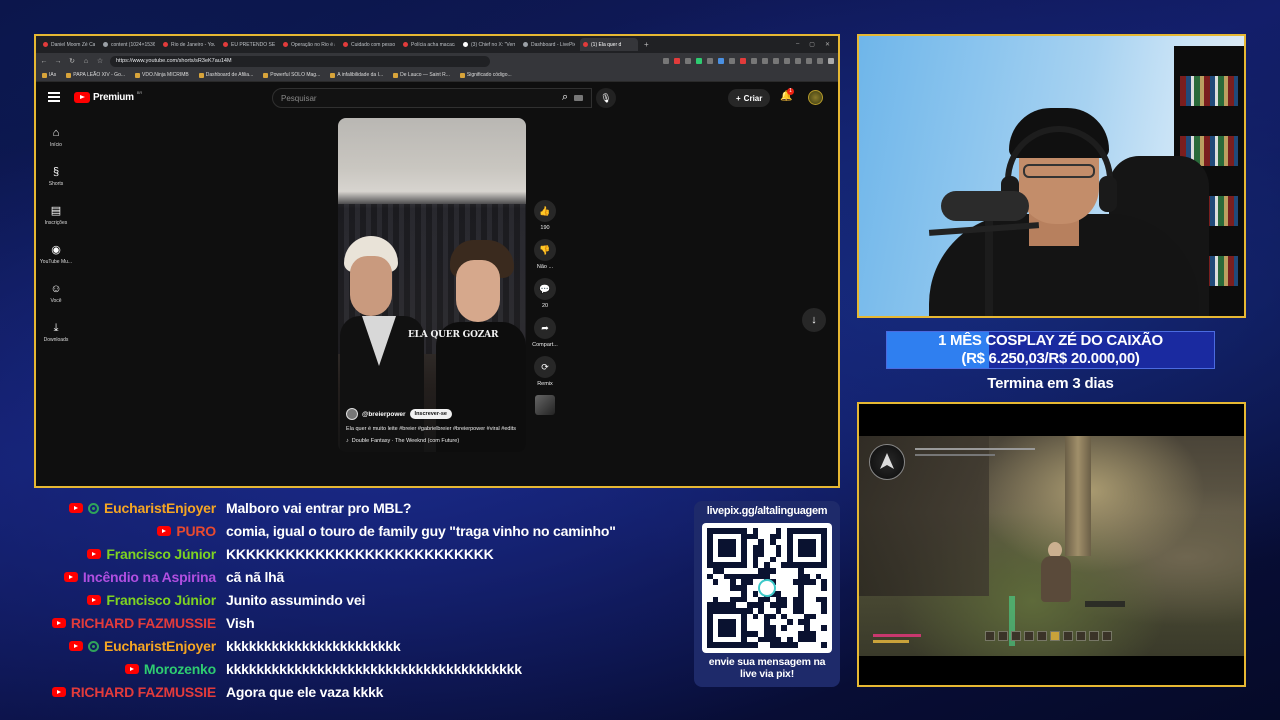  What do you see at coordinates (352, 414) in the screenshot?
I see `channel-avatar` at bounding box center [352, 414].